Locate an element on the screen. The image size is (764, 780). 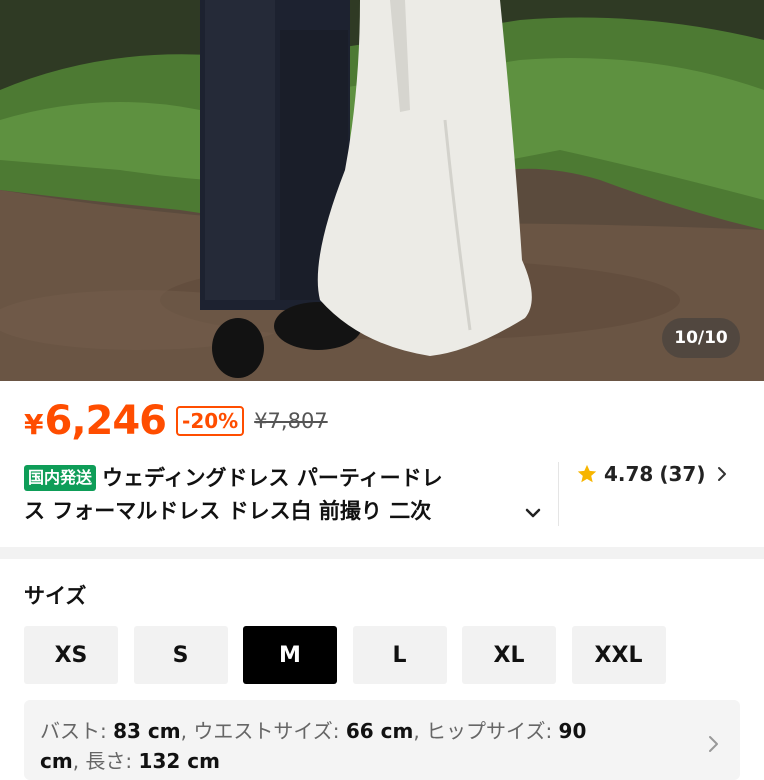
price-row: ¥6,246 -20% ¥7,807 is located at coordinates (176, 421).